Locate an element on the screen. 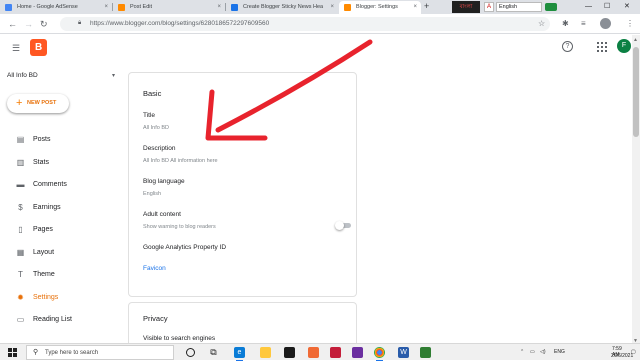 Image resolution: width=640 pixels, height=361 pixels. blog-language-setting: Blog language is located at coordinates (164, 181).